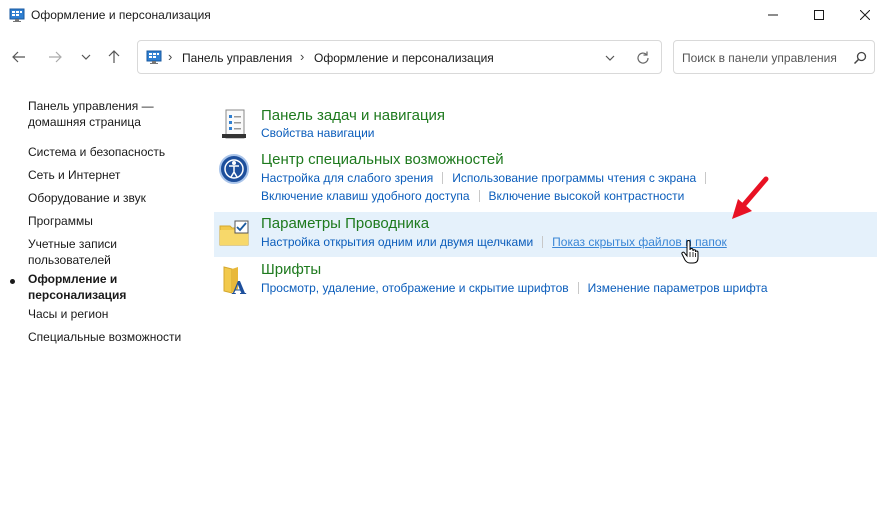 This screenshot has height=527, width=885. What do you see at coordinates (113, 337) in the screenshot?
I see `sidebar-item-ease-of-access: Специальные возможности` at bounding box center [113, 337].